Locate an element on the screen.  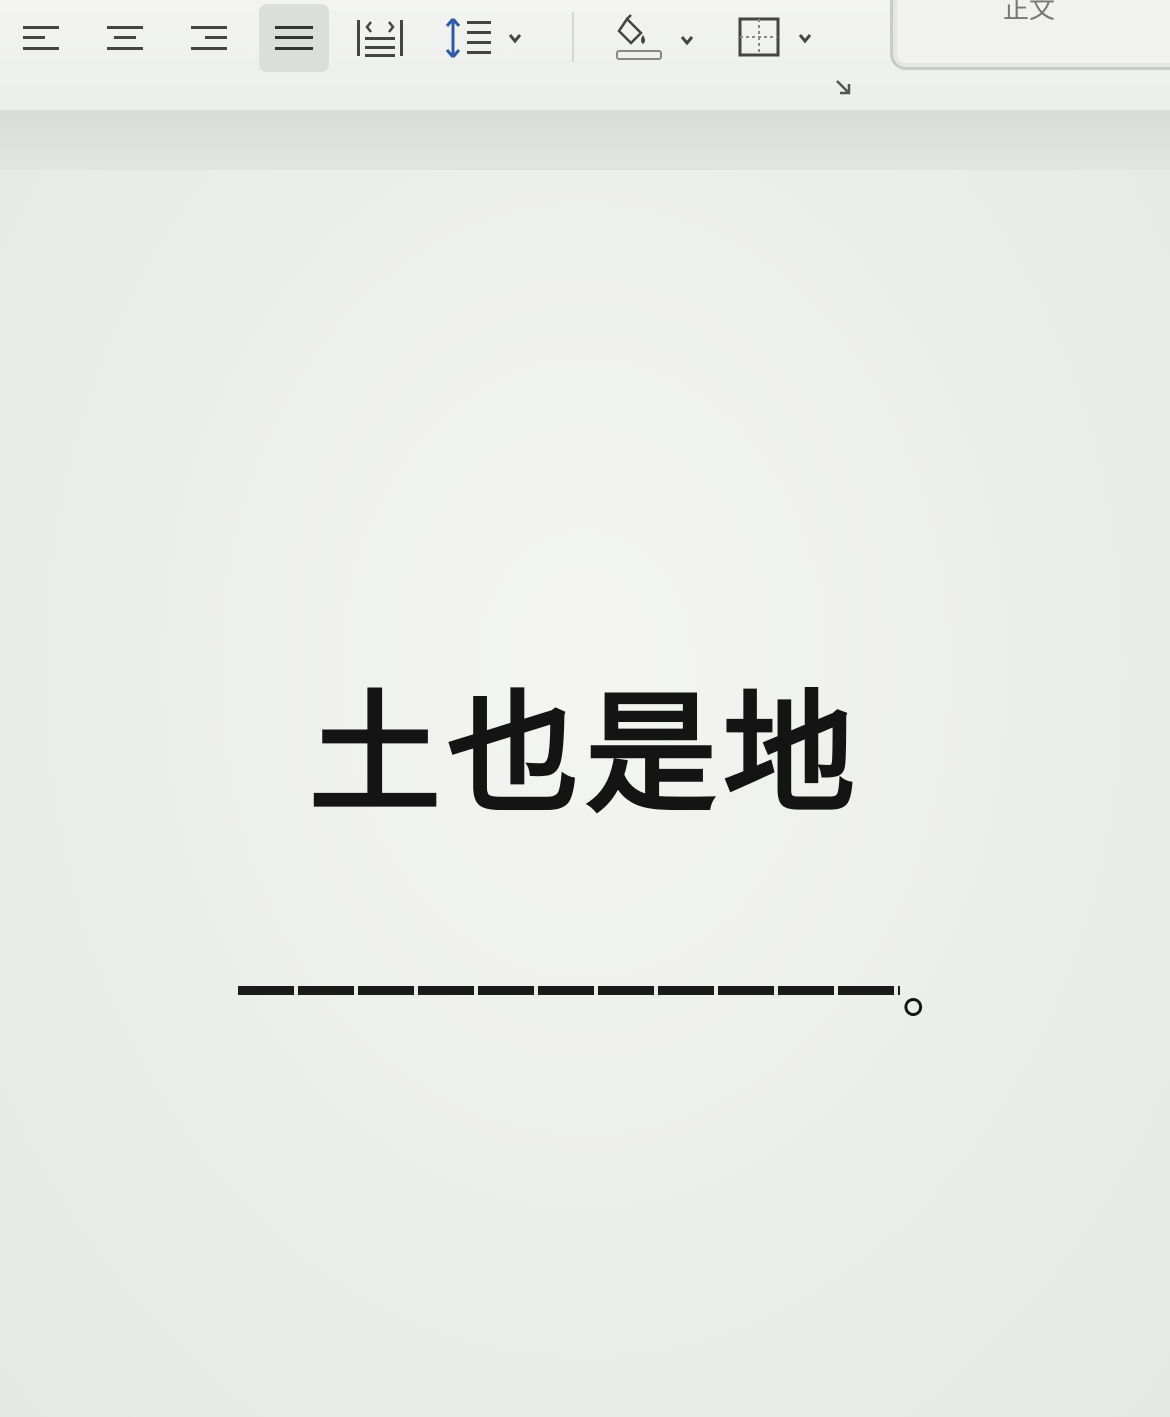
justify-button is located at coordinates (294, 38).